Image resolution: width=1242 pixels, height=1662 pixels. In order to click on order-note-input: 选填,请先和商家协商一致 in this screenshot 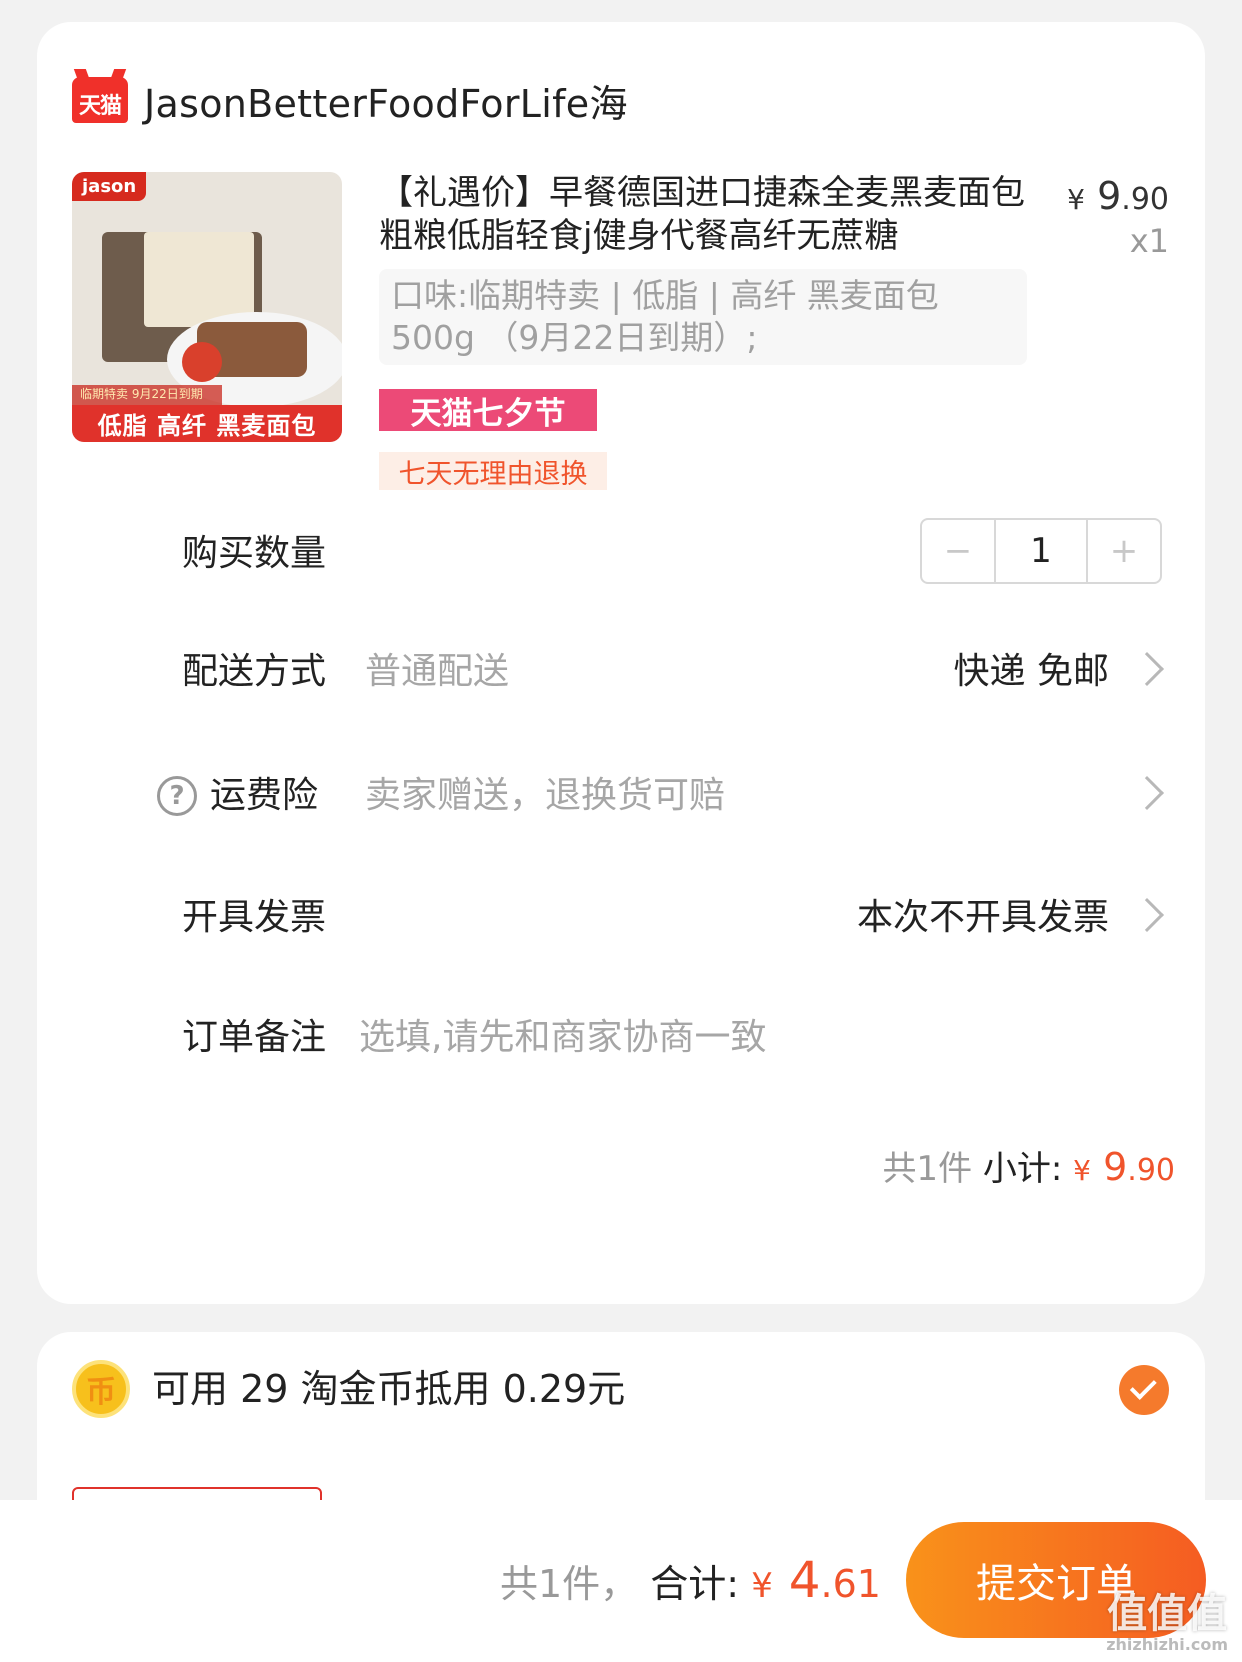, I will do `click(562, 1038)`.